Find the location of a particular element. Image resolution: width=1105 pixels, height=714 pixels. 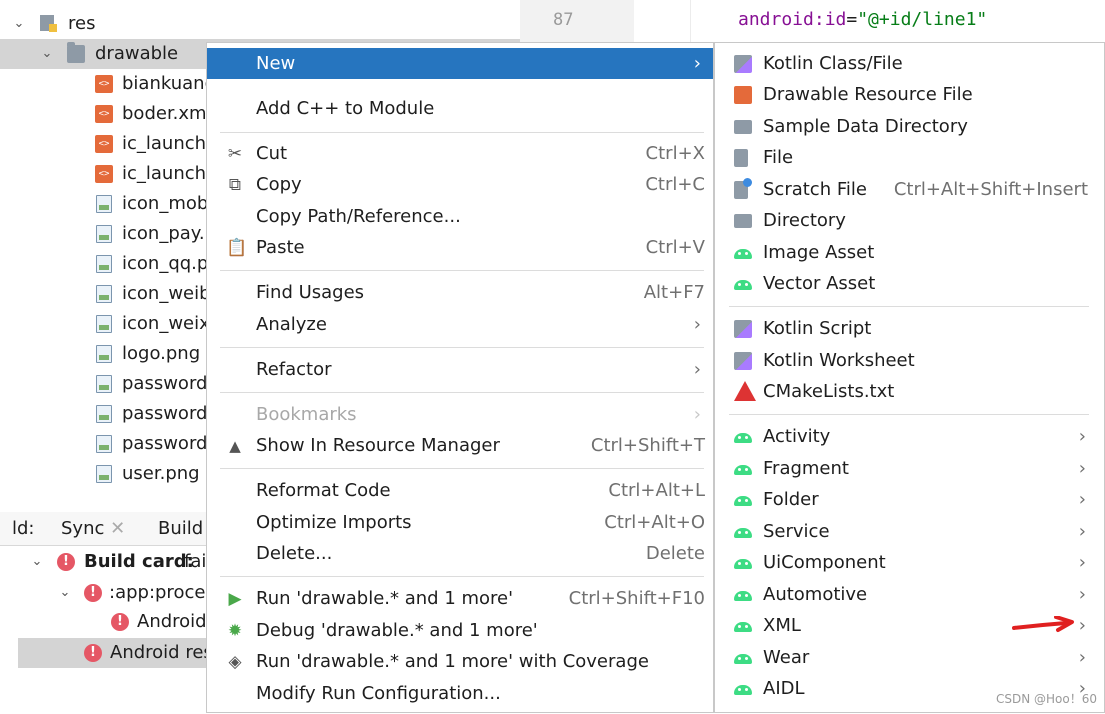

menu-item-analyze: Analyze › is located at coordinates (460, 324).